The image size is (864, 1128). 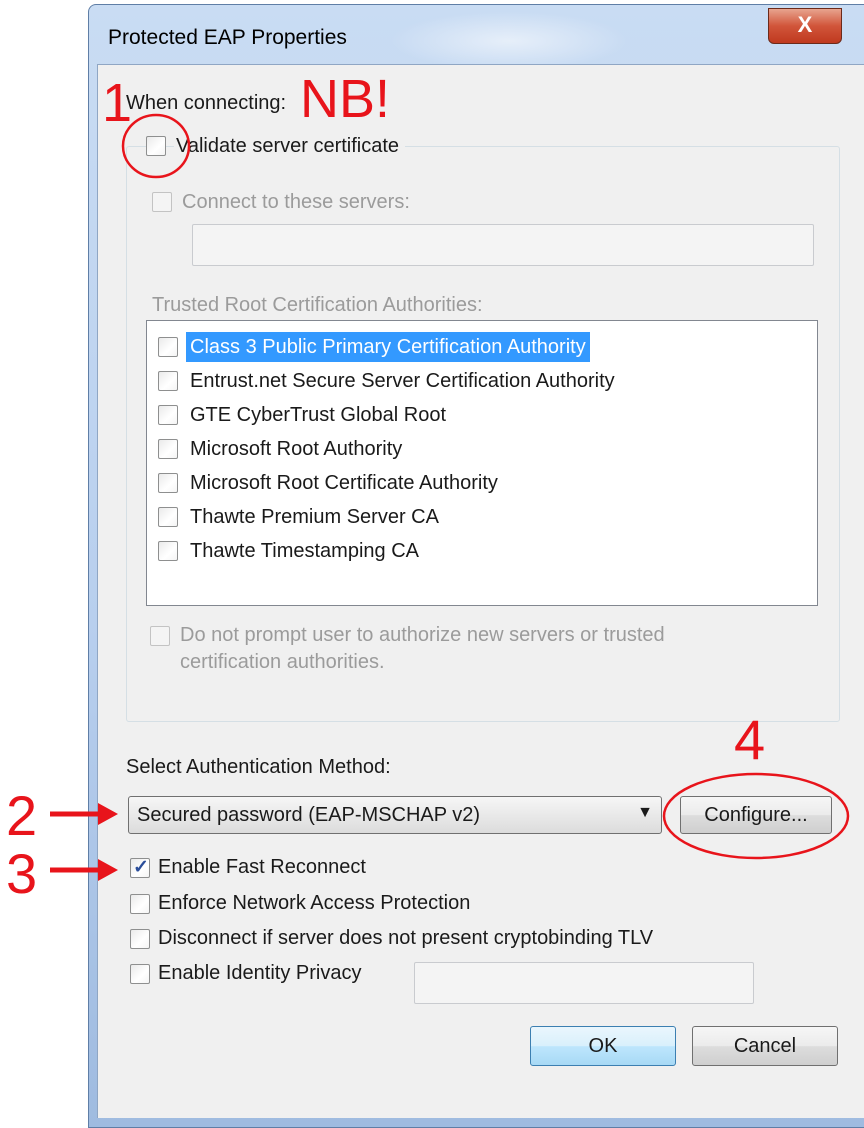 I want to click on annotation-circle-configure, so click(x=756, y=816).